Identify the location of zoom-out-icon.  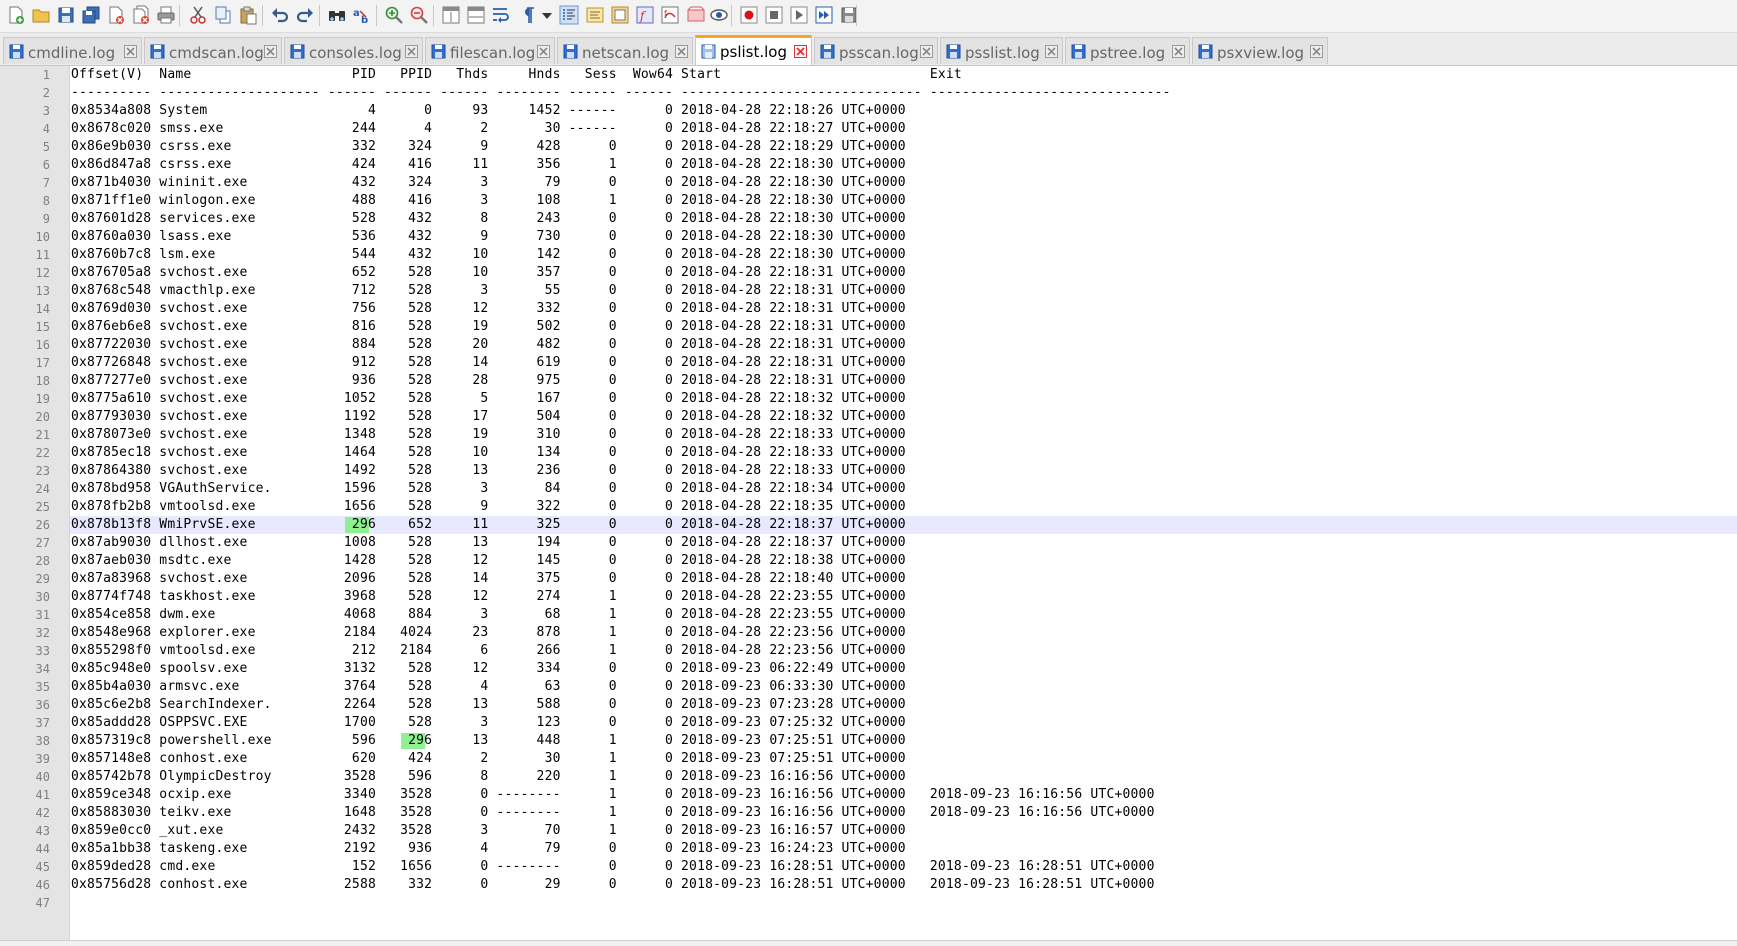
(419, 15).